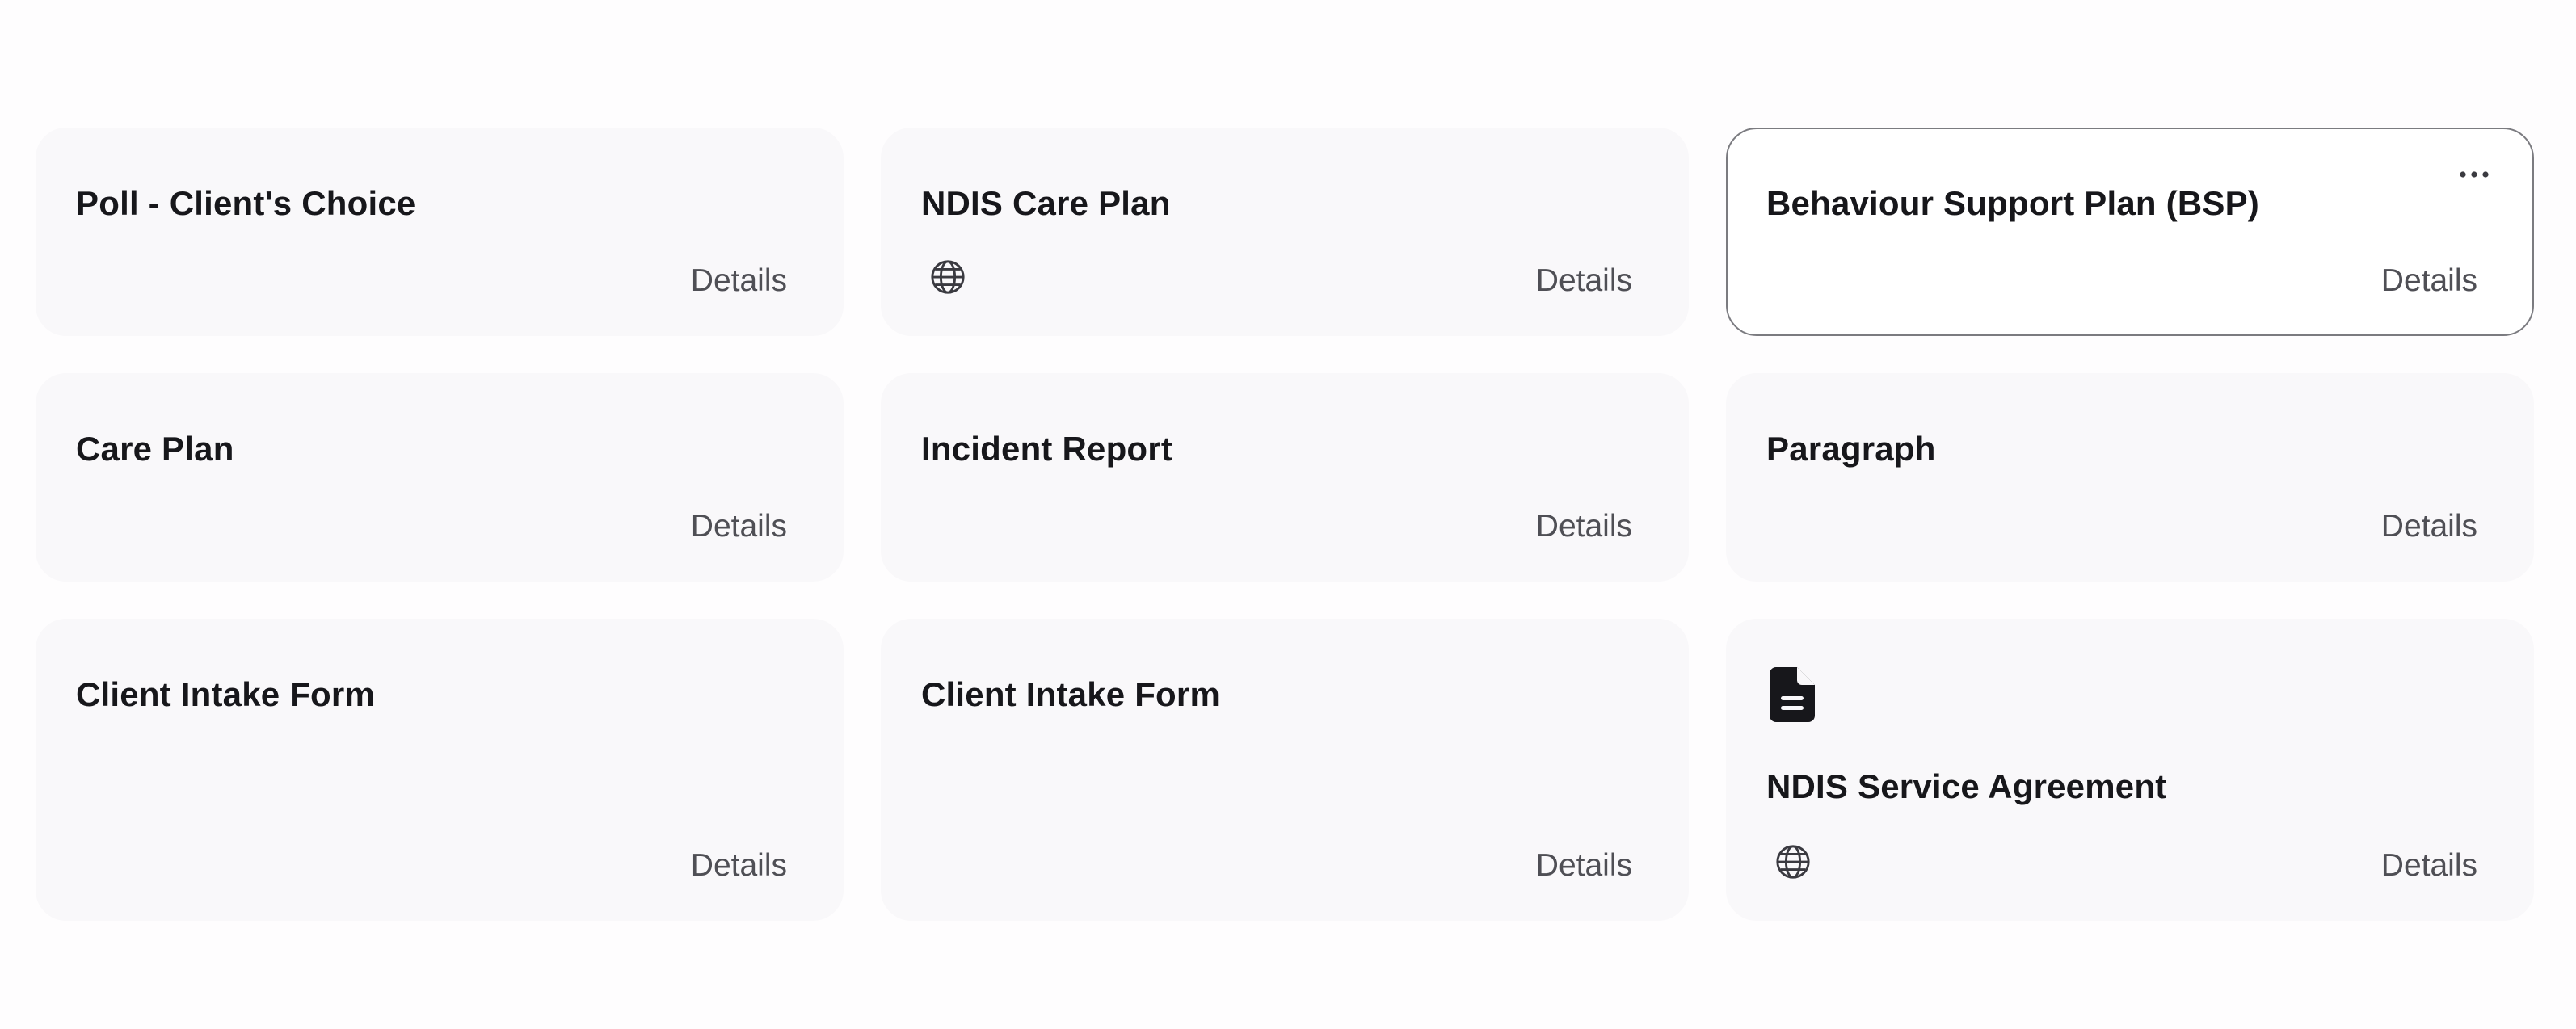 The width and height of the screenshot is (2576, 1029). I want to click on card-title: Behaviour Support Plan (BSP), so click(2012, 203).